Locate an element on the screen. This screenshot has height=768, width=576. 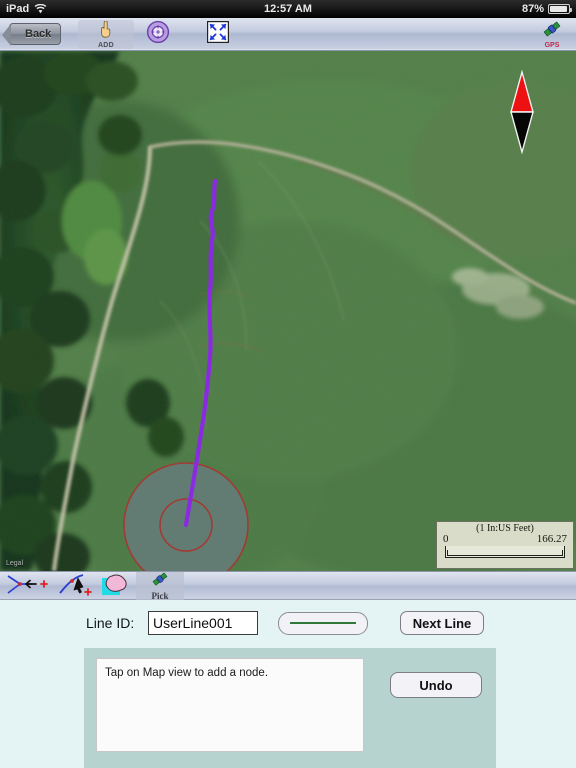
undo-button-label: Undo is located at coordinates (436, 685).